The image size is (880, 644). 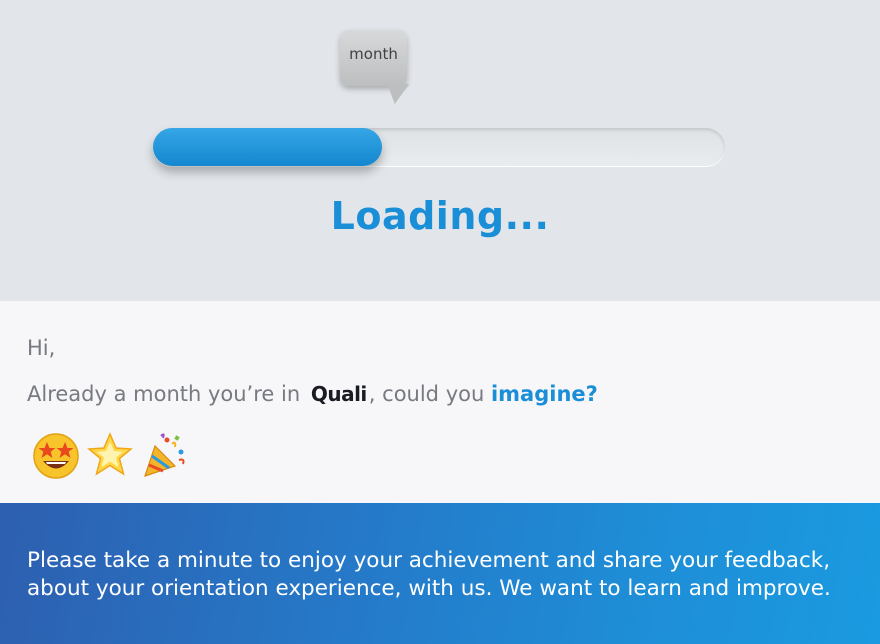 What do you see at coordinates (41, 348) in the screenshot?
I see `greeting: Hi,` at bounding box center [41, 348].